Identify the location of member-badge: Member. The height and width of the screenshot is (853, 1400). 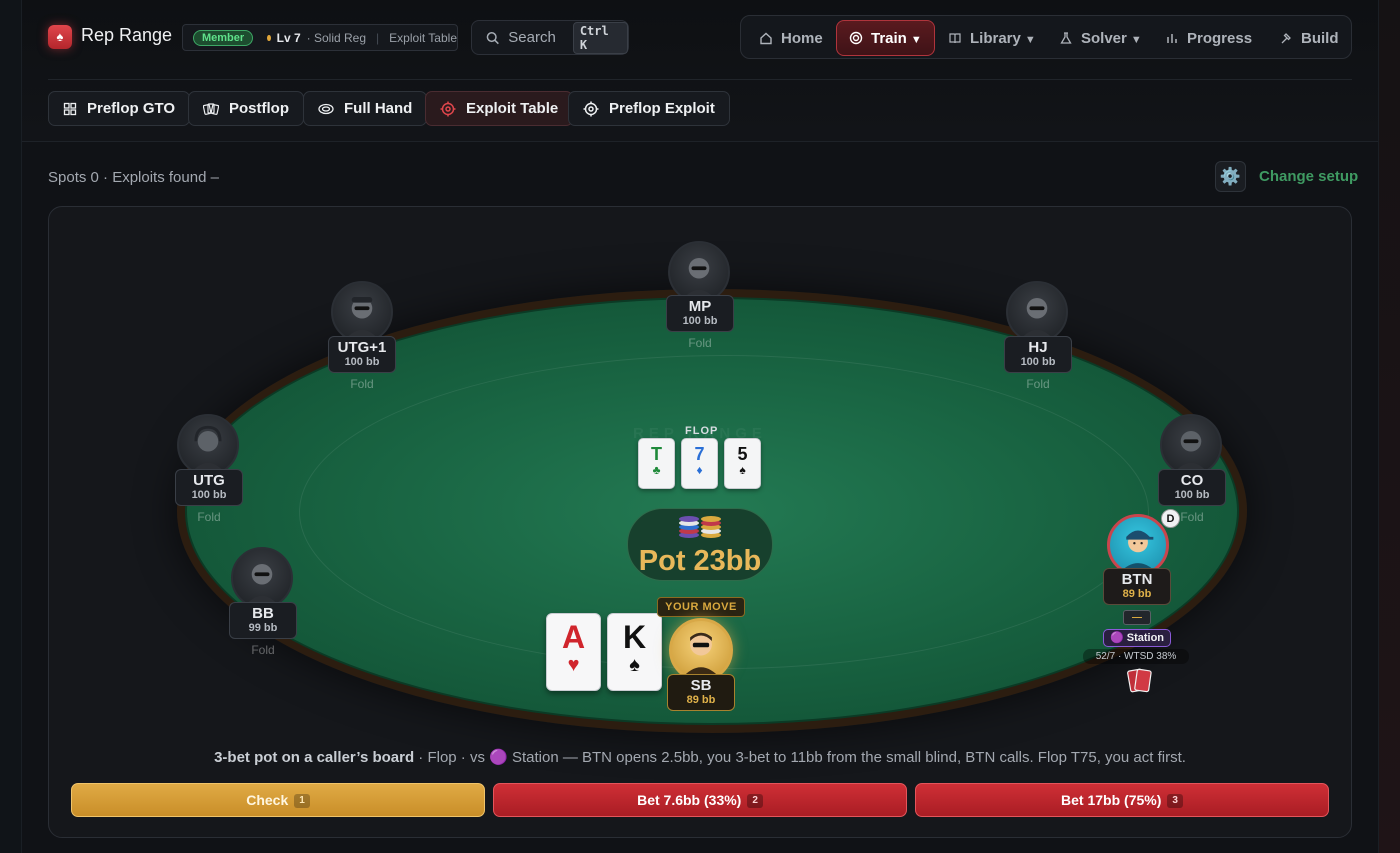
(223, 37).